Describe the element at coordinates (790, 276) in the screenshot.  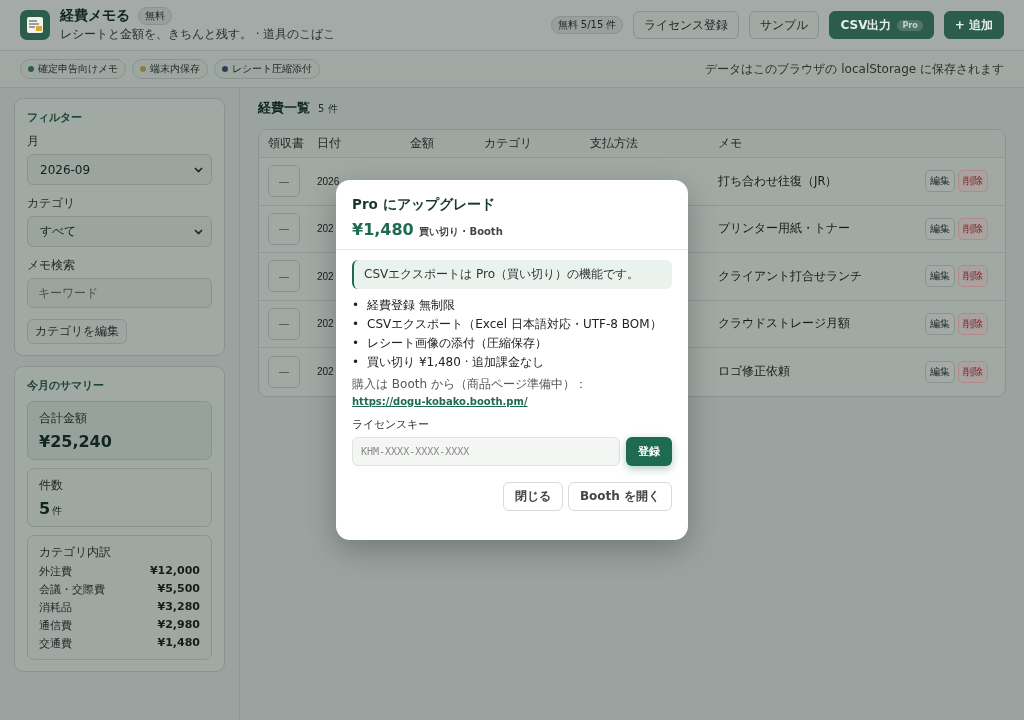
I see `table-cell: クライアント打合せランチ` at that location.